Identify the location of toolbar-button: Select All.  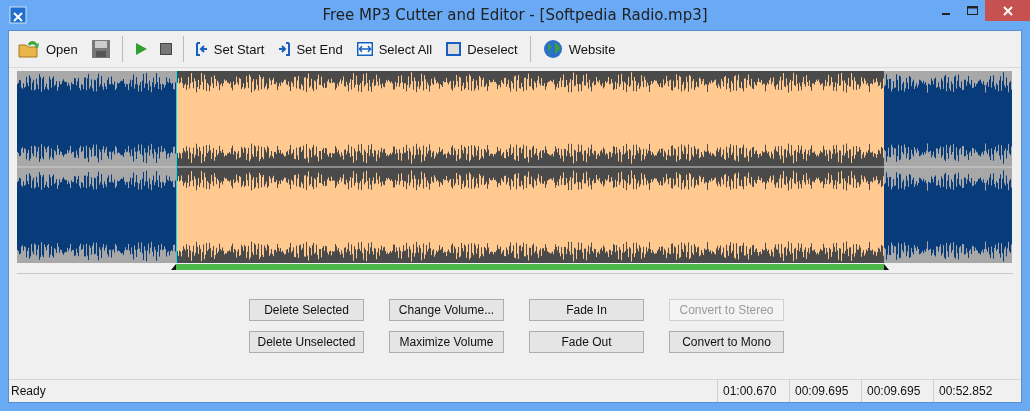
(394, 49).